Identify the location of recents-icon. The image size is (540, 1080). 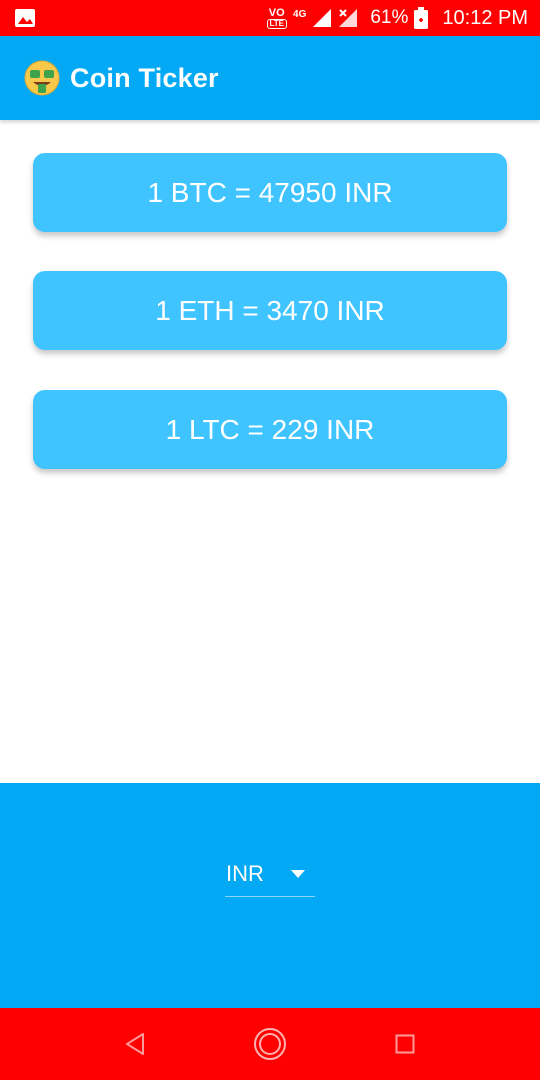
(405, 1044).